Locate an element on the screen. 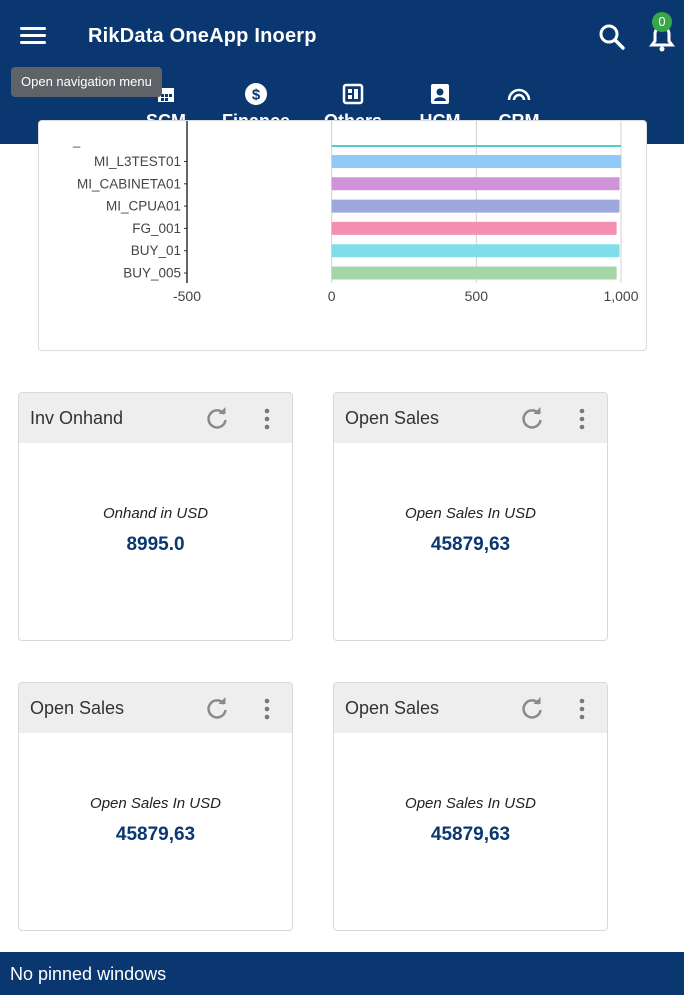  pinned-windows-text: No pinned windows is located at coordinates (88, 974).